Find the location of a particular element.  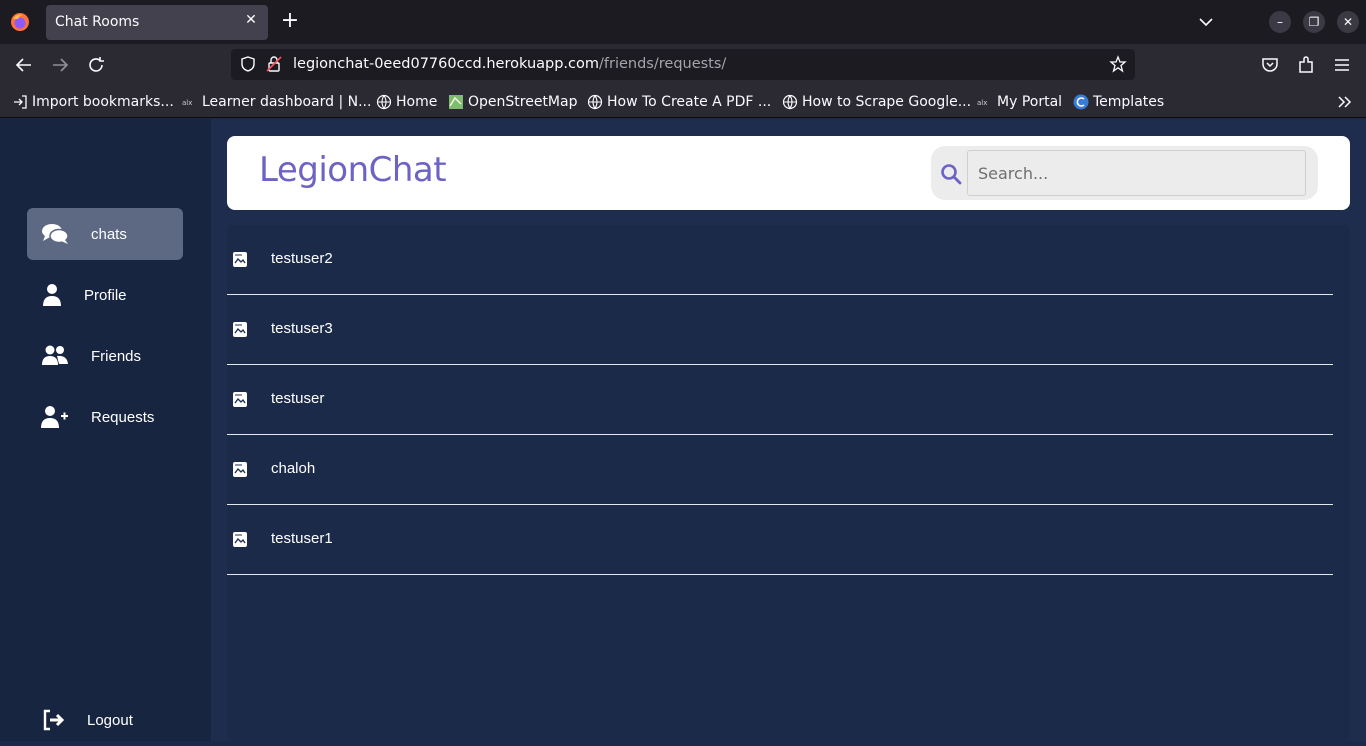

reload-icon is located at coordinates (96, 65).